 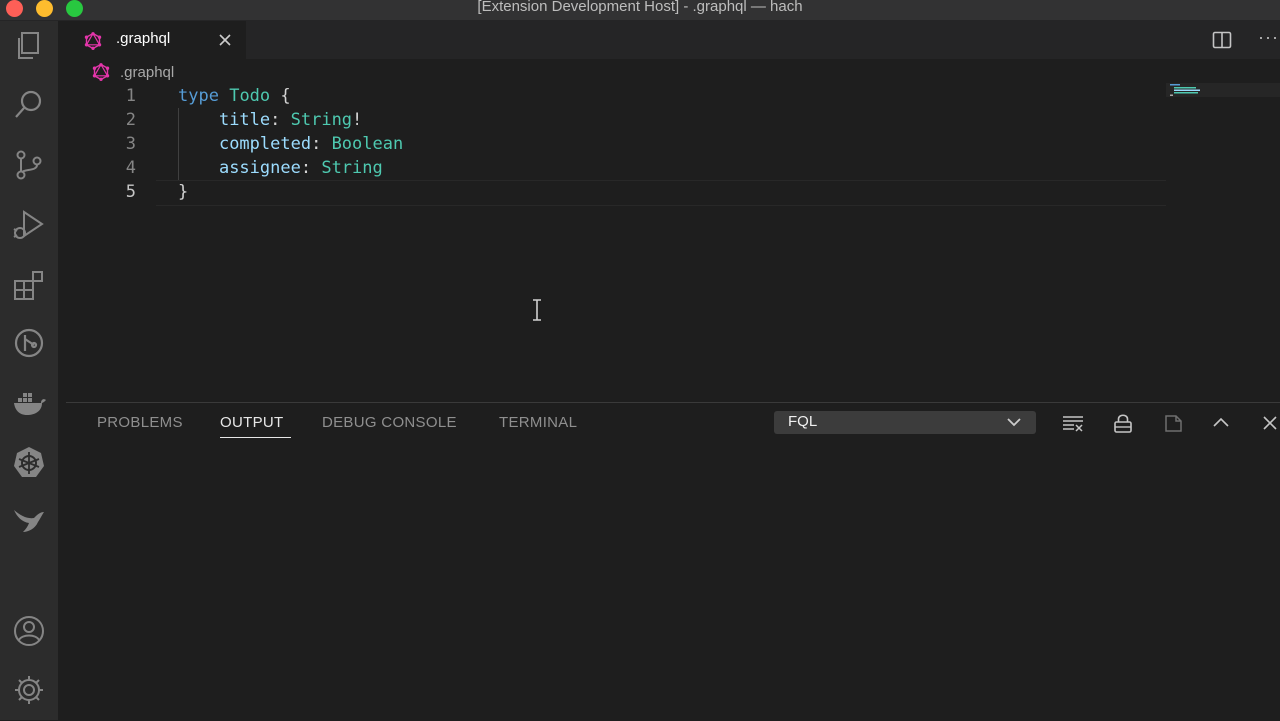 What do you see at coordinates (29, 225) in the screenshot?
I see `run-debug-icon` at bounding box center [29, 225].